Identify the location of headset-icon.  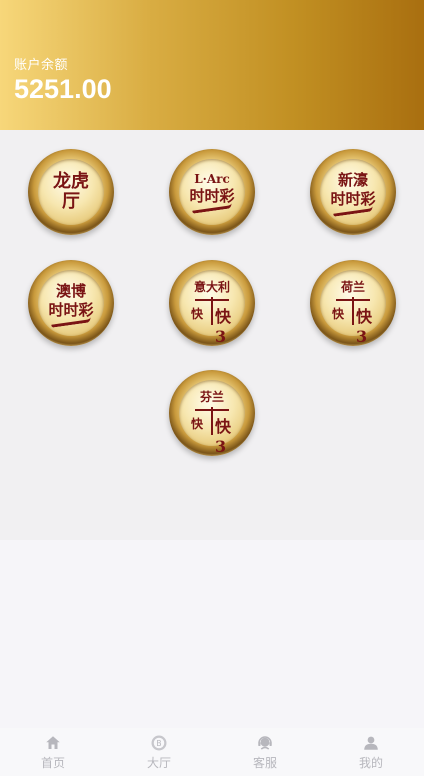
(265, 742).